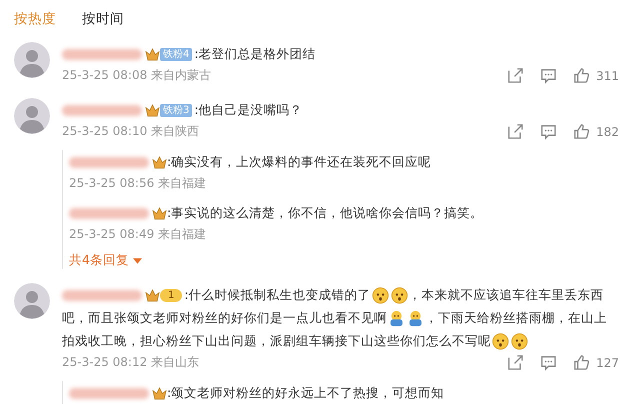  Describe the element at coordinates (248, 109) in the screenshot. I see `comment-text: :他自己是没嘴吗？` at that location.